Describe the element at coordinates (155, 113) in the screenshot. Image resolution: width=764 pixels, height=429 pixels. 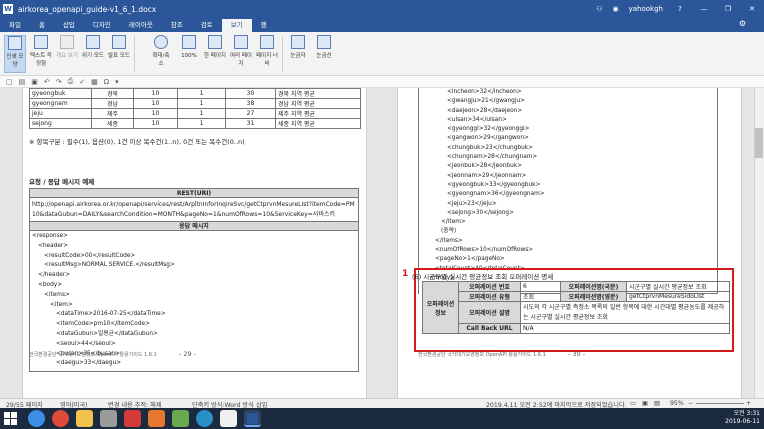
I see `table-cell: 10` at that location.